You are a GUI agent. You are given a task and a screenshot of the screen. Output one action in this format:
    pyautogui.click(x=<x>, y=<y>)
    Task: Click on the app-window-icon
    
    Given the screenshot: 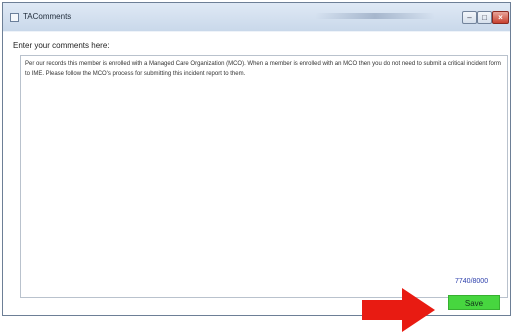 What is the action you would take?
    pyautogui.click(x=14, y=17)
    